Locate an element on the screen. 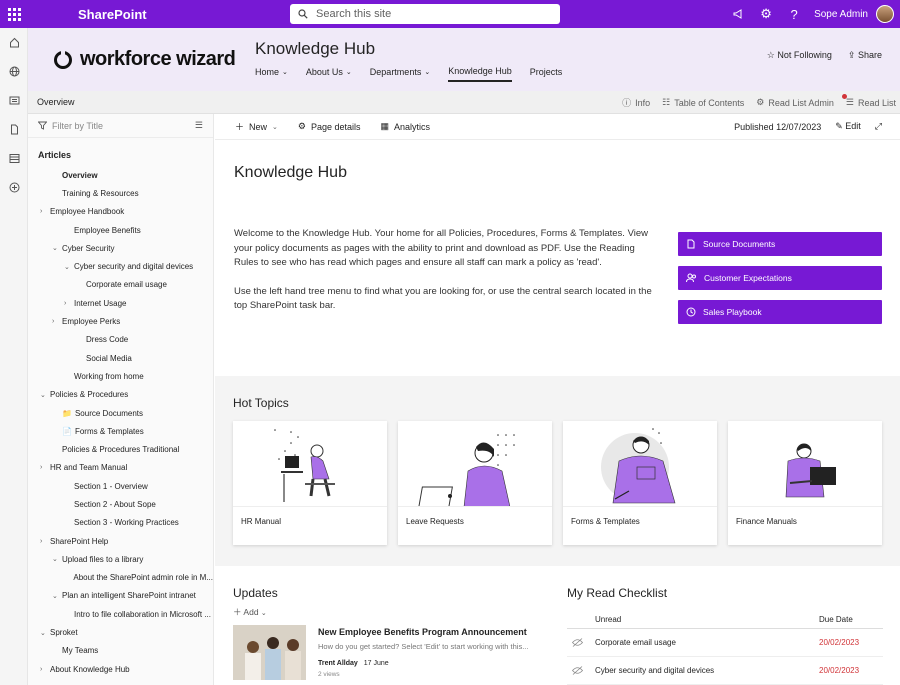 The width and height of the screenshot is (900, 685). tree-item: 📁 Source Documents is located at coordinates (120, 413).